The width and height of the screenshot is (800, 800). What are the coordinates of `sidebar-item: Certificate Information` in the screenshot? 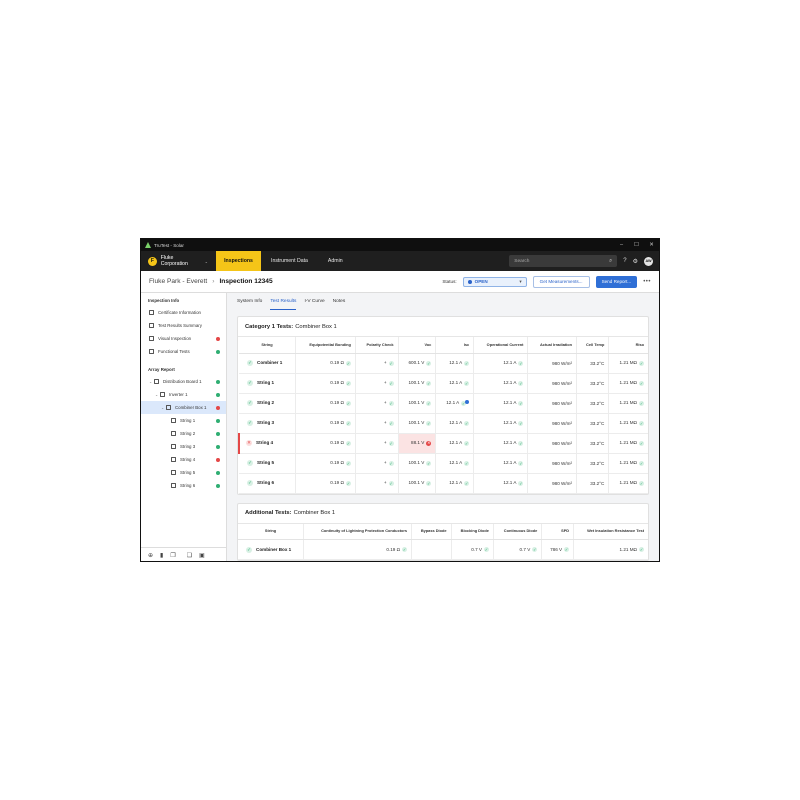 It's located at (183, 312).